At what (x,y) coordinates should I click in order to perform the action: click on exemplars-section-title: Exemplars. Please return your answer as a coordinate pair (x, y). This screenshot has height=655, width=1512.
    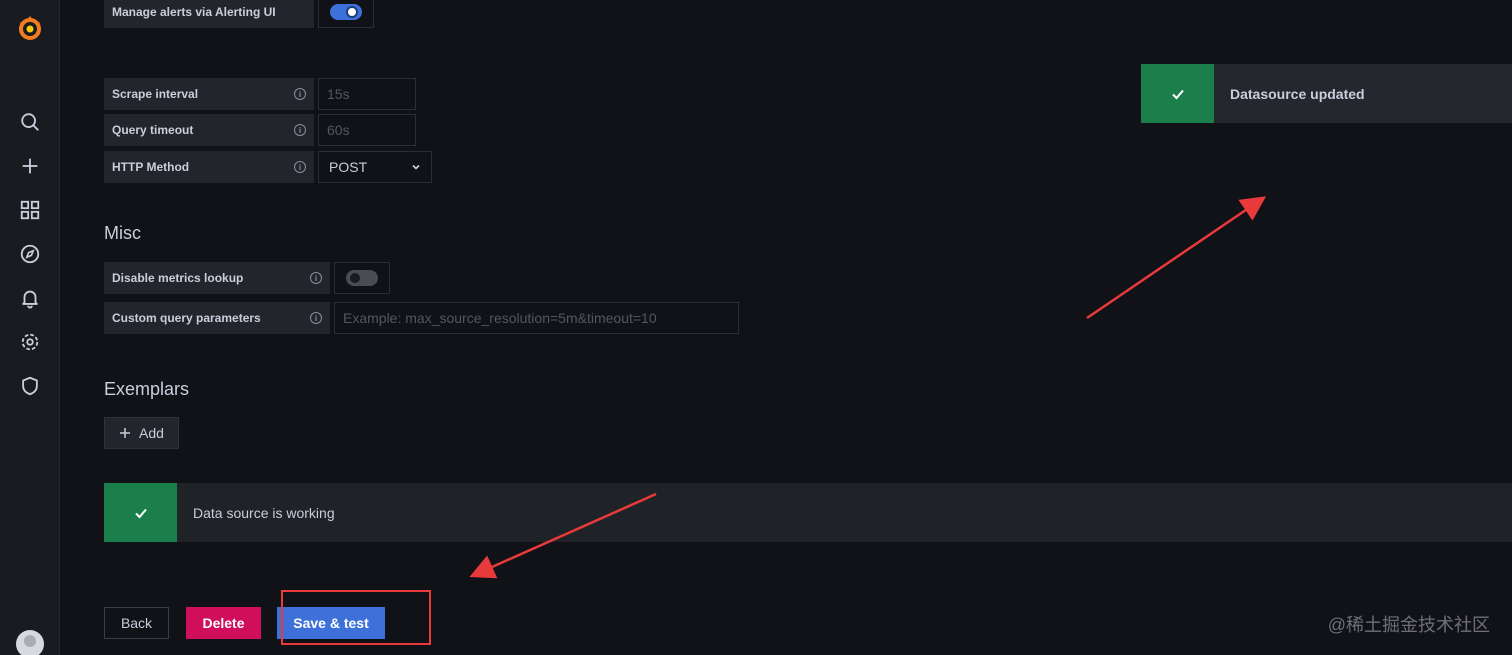
    Looking at the image, I should click on (147, 389).